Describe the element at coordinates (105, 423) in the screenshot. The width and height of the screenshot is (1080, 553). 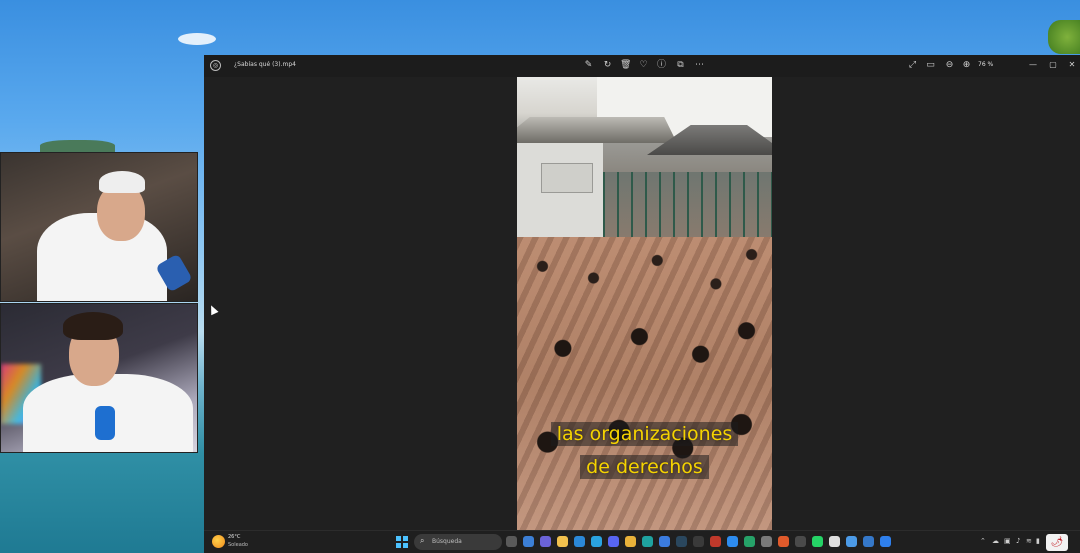
I see `microphone` at that location.